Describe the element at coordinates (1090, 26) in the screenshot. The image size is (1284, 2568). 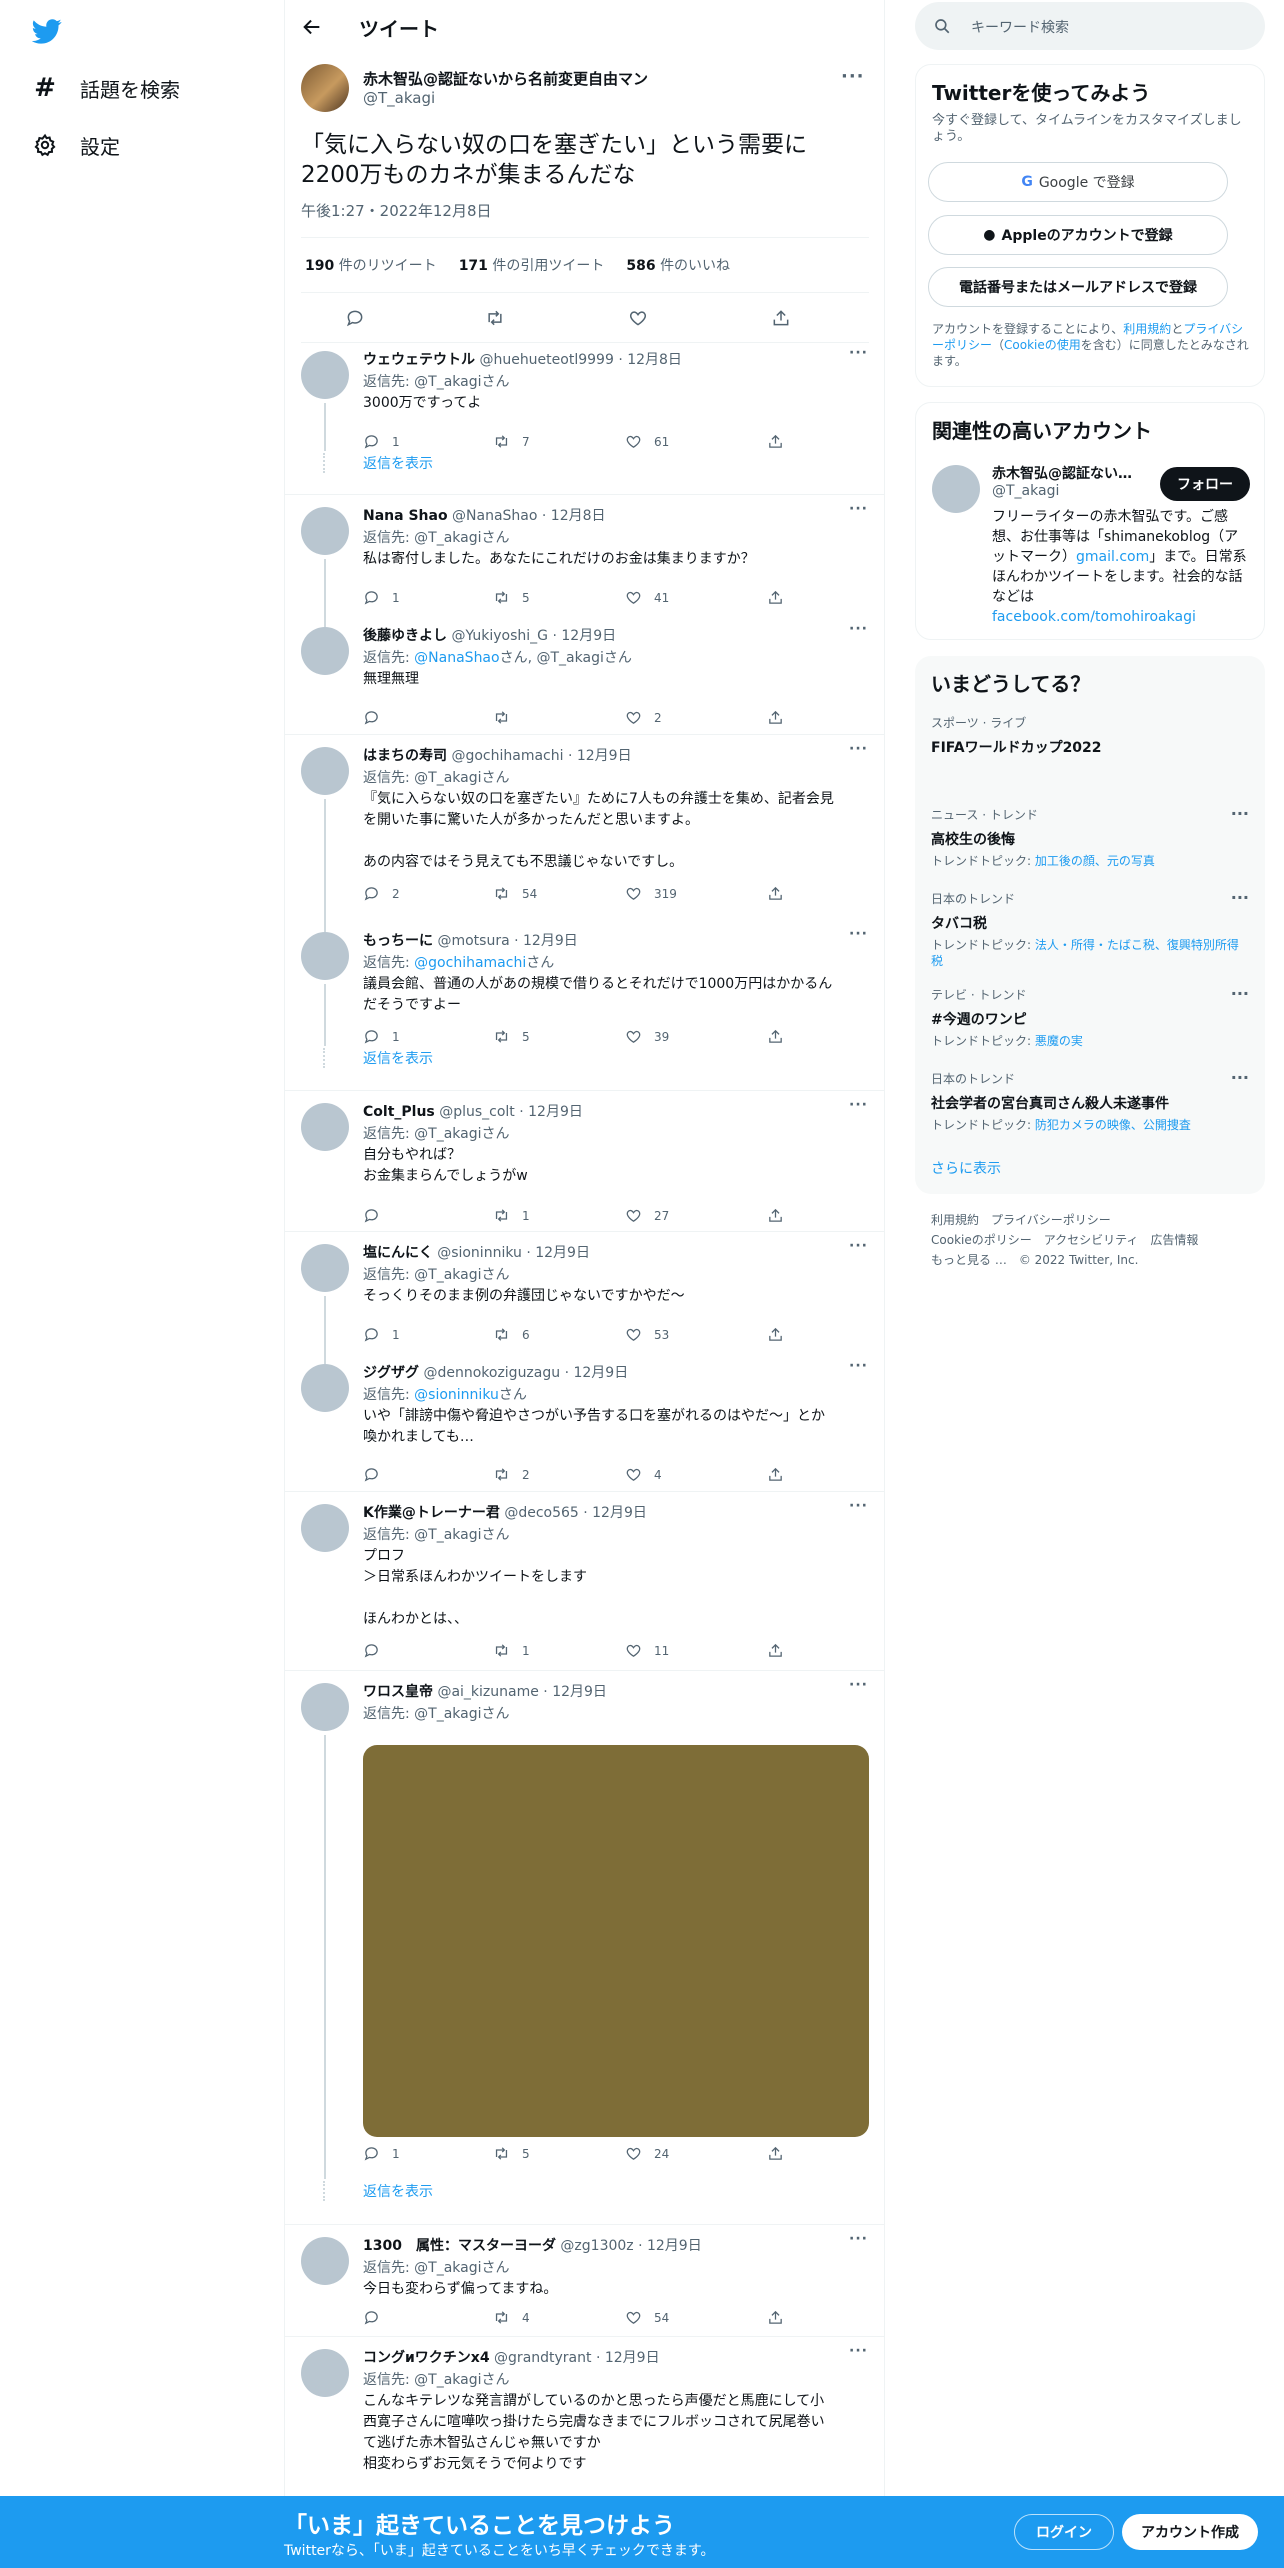
I see `search-bar: キーワード検索` at that location.